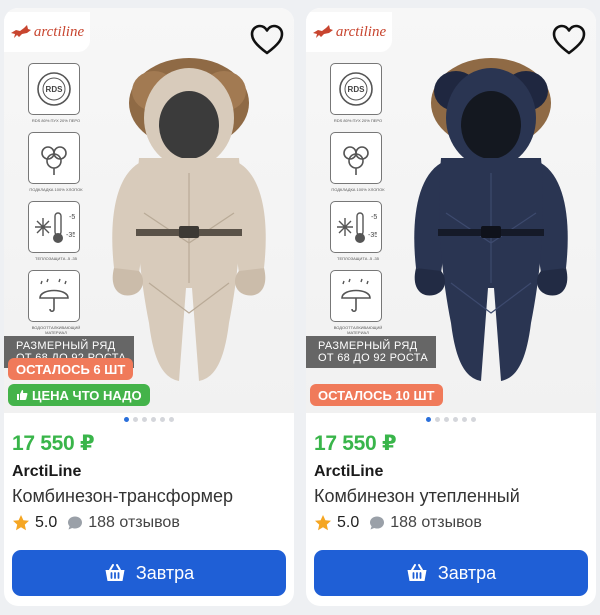 This screenshot has height=615, width=600. Describe the element at coordinates (376, 395) in the screenshot. I see `stock-badge: ОСТАЛОСЬ 10 ШТ` at that location.